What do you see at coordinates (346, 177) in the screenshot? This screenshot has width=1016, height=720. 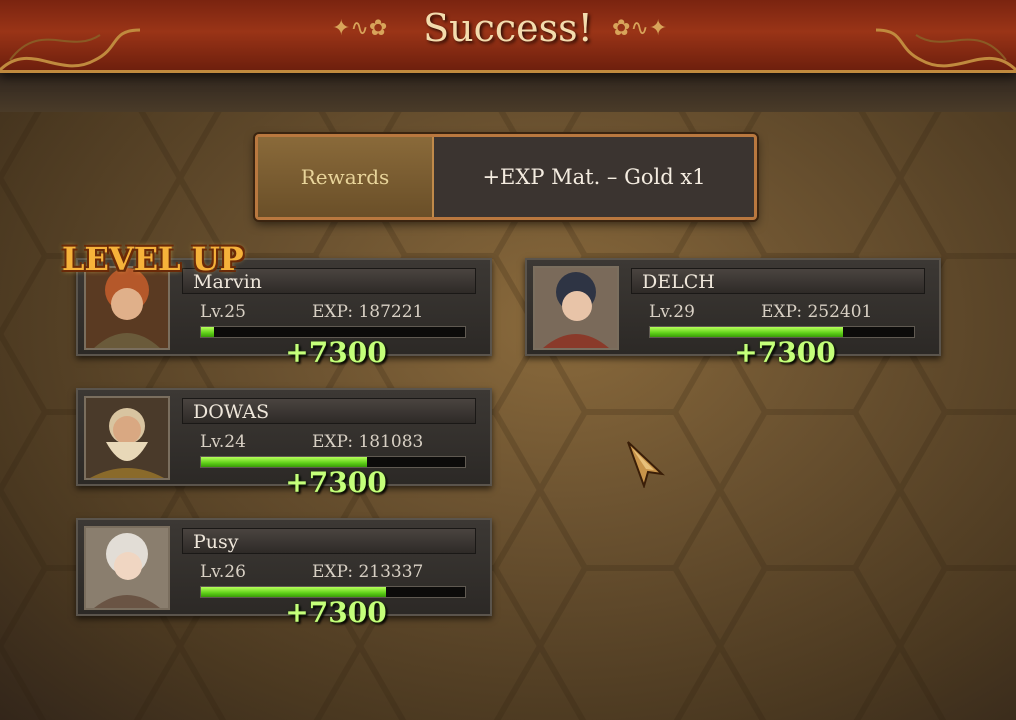 I see `rewards-label: Rewards` at bounding box center [346, 177].